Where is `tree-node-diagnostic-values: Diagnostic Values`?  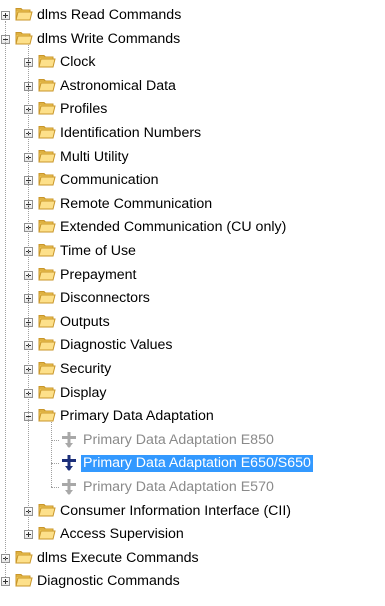
tree-node-diagnostic-values: Diagnostic Values is located at coordinates (192, 345).